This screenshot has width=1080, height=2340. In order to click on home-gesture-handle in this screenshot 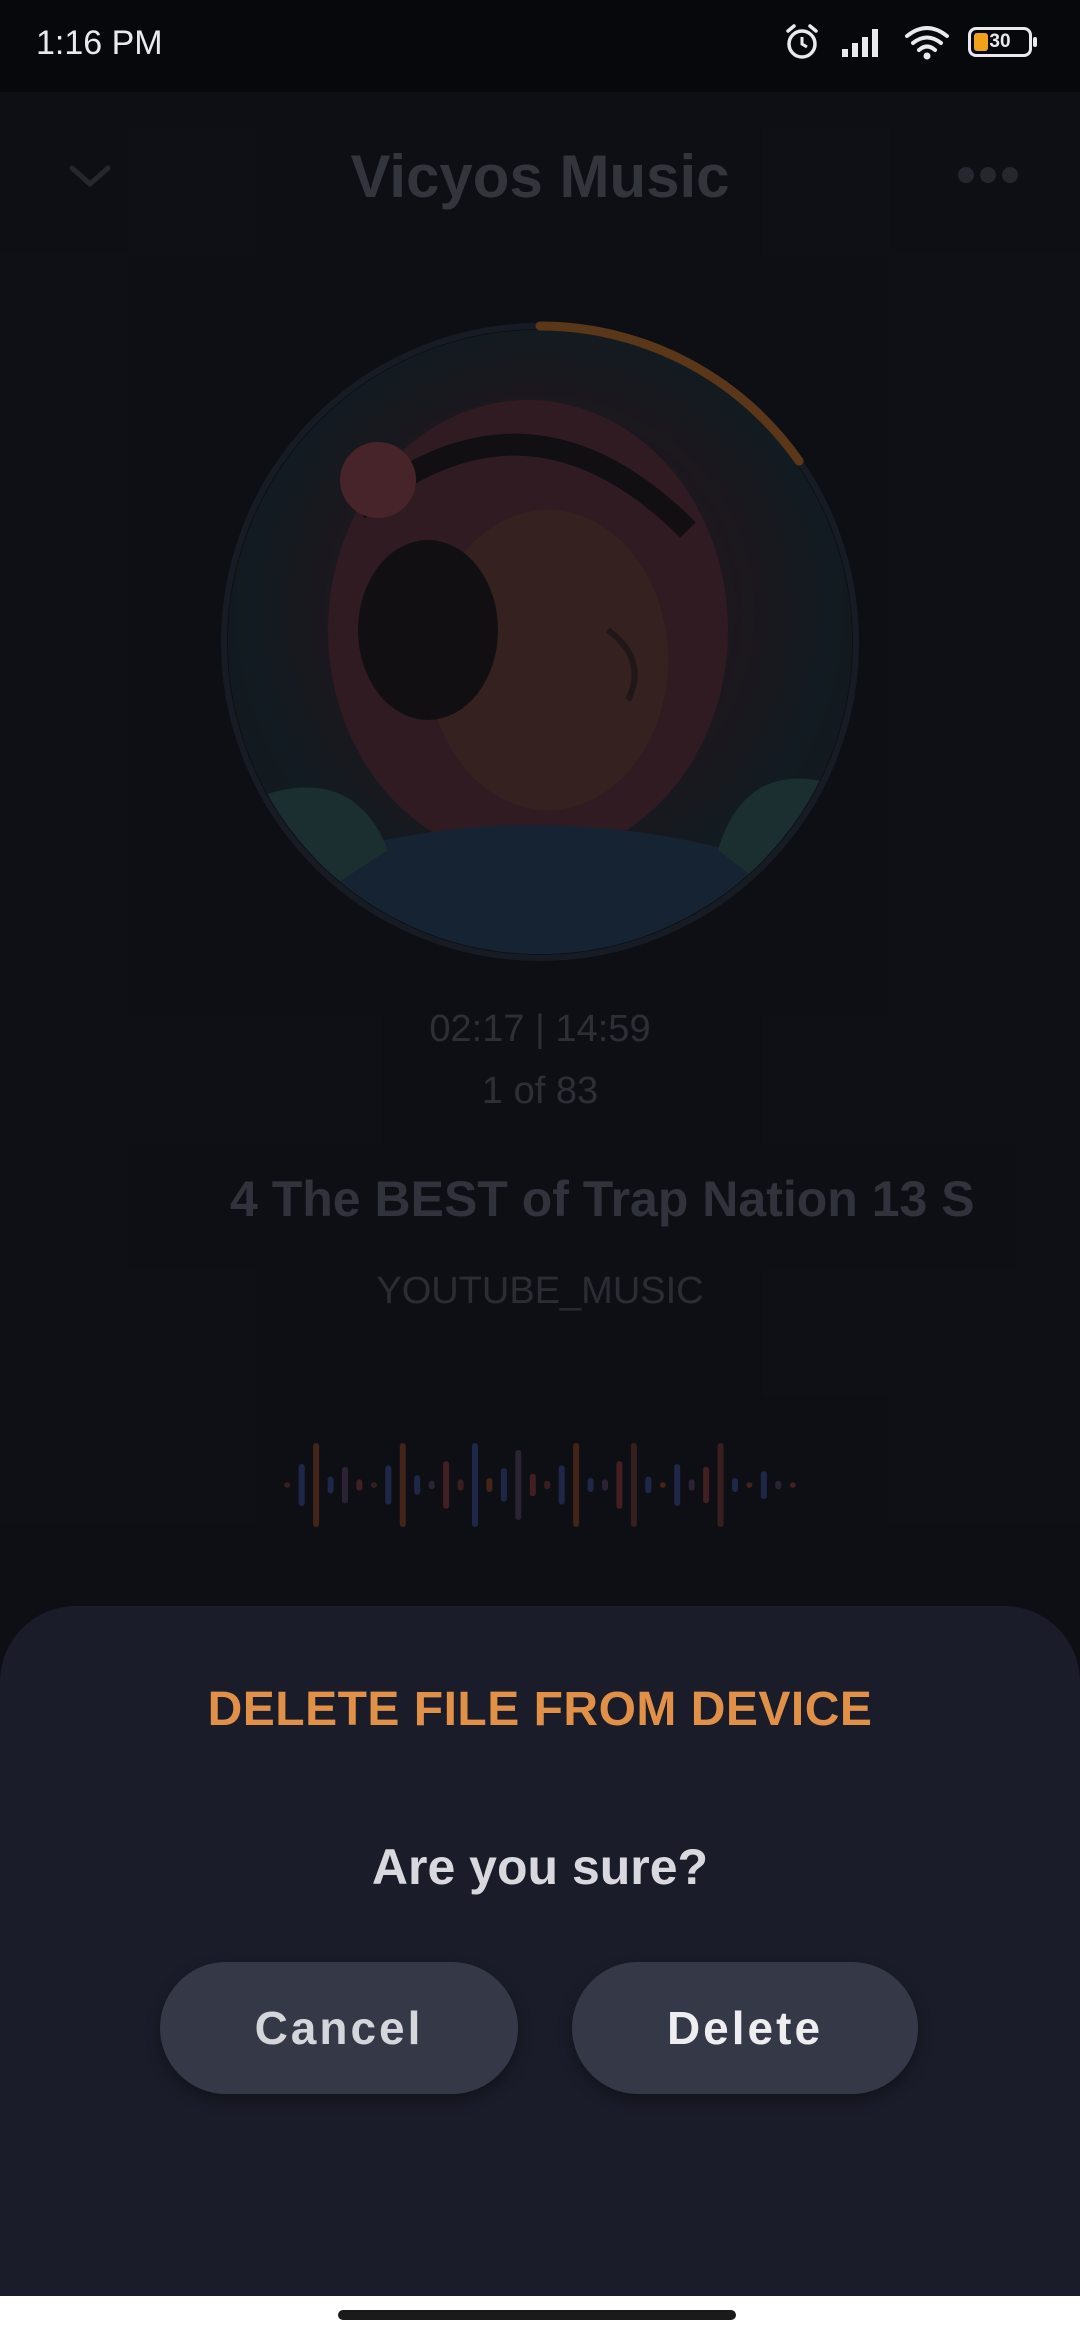, I will do `click(537, 2315)`.